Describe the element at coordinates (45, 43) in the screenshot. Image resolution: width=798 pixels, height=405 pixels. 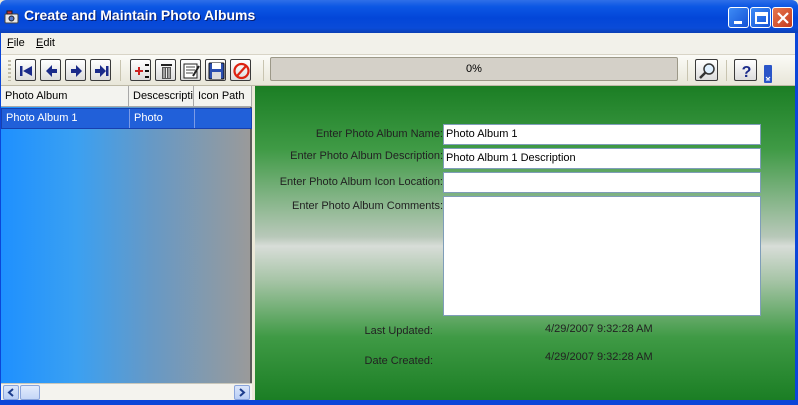
I see `menu-edit: Edit` at that location.